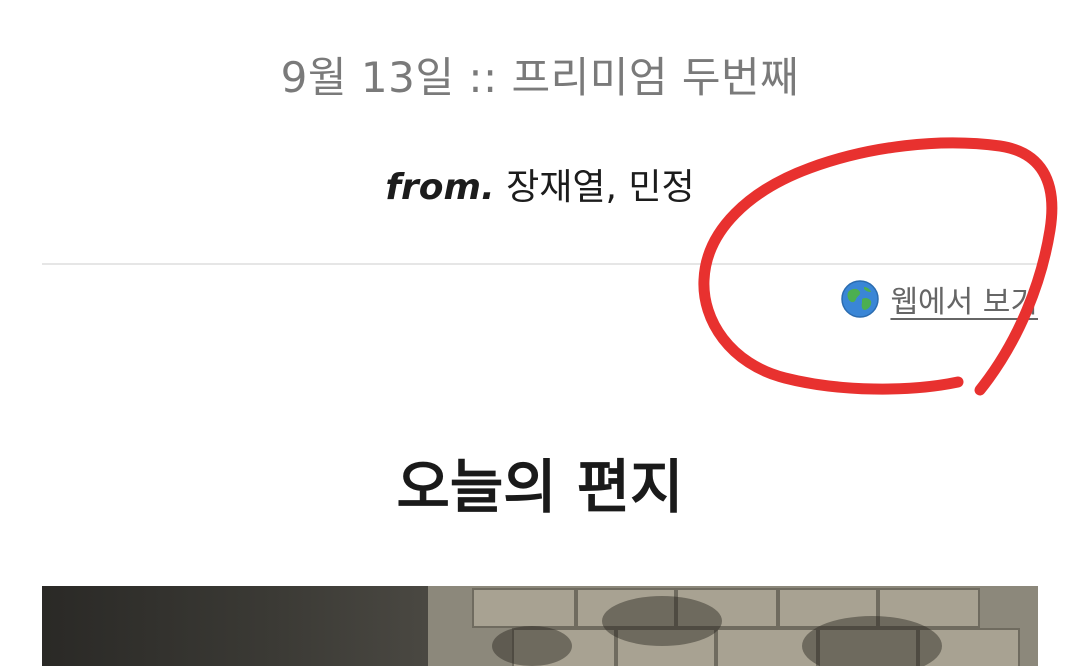 Image resolution: width=1080 pixels, height=666 pixels. What do you see at coordinates (964, 299) in the screenshot?
I see `view-on-web-label: 웹에서 보기` at bounding box center [964, 299].